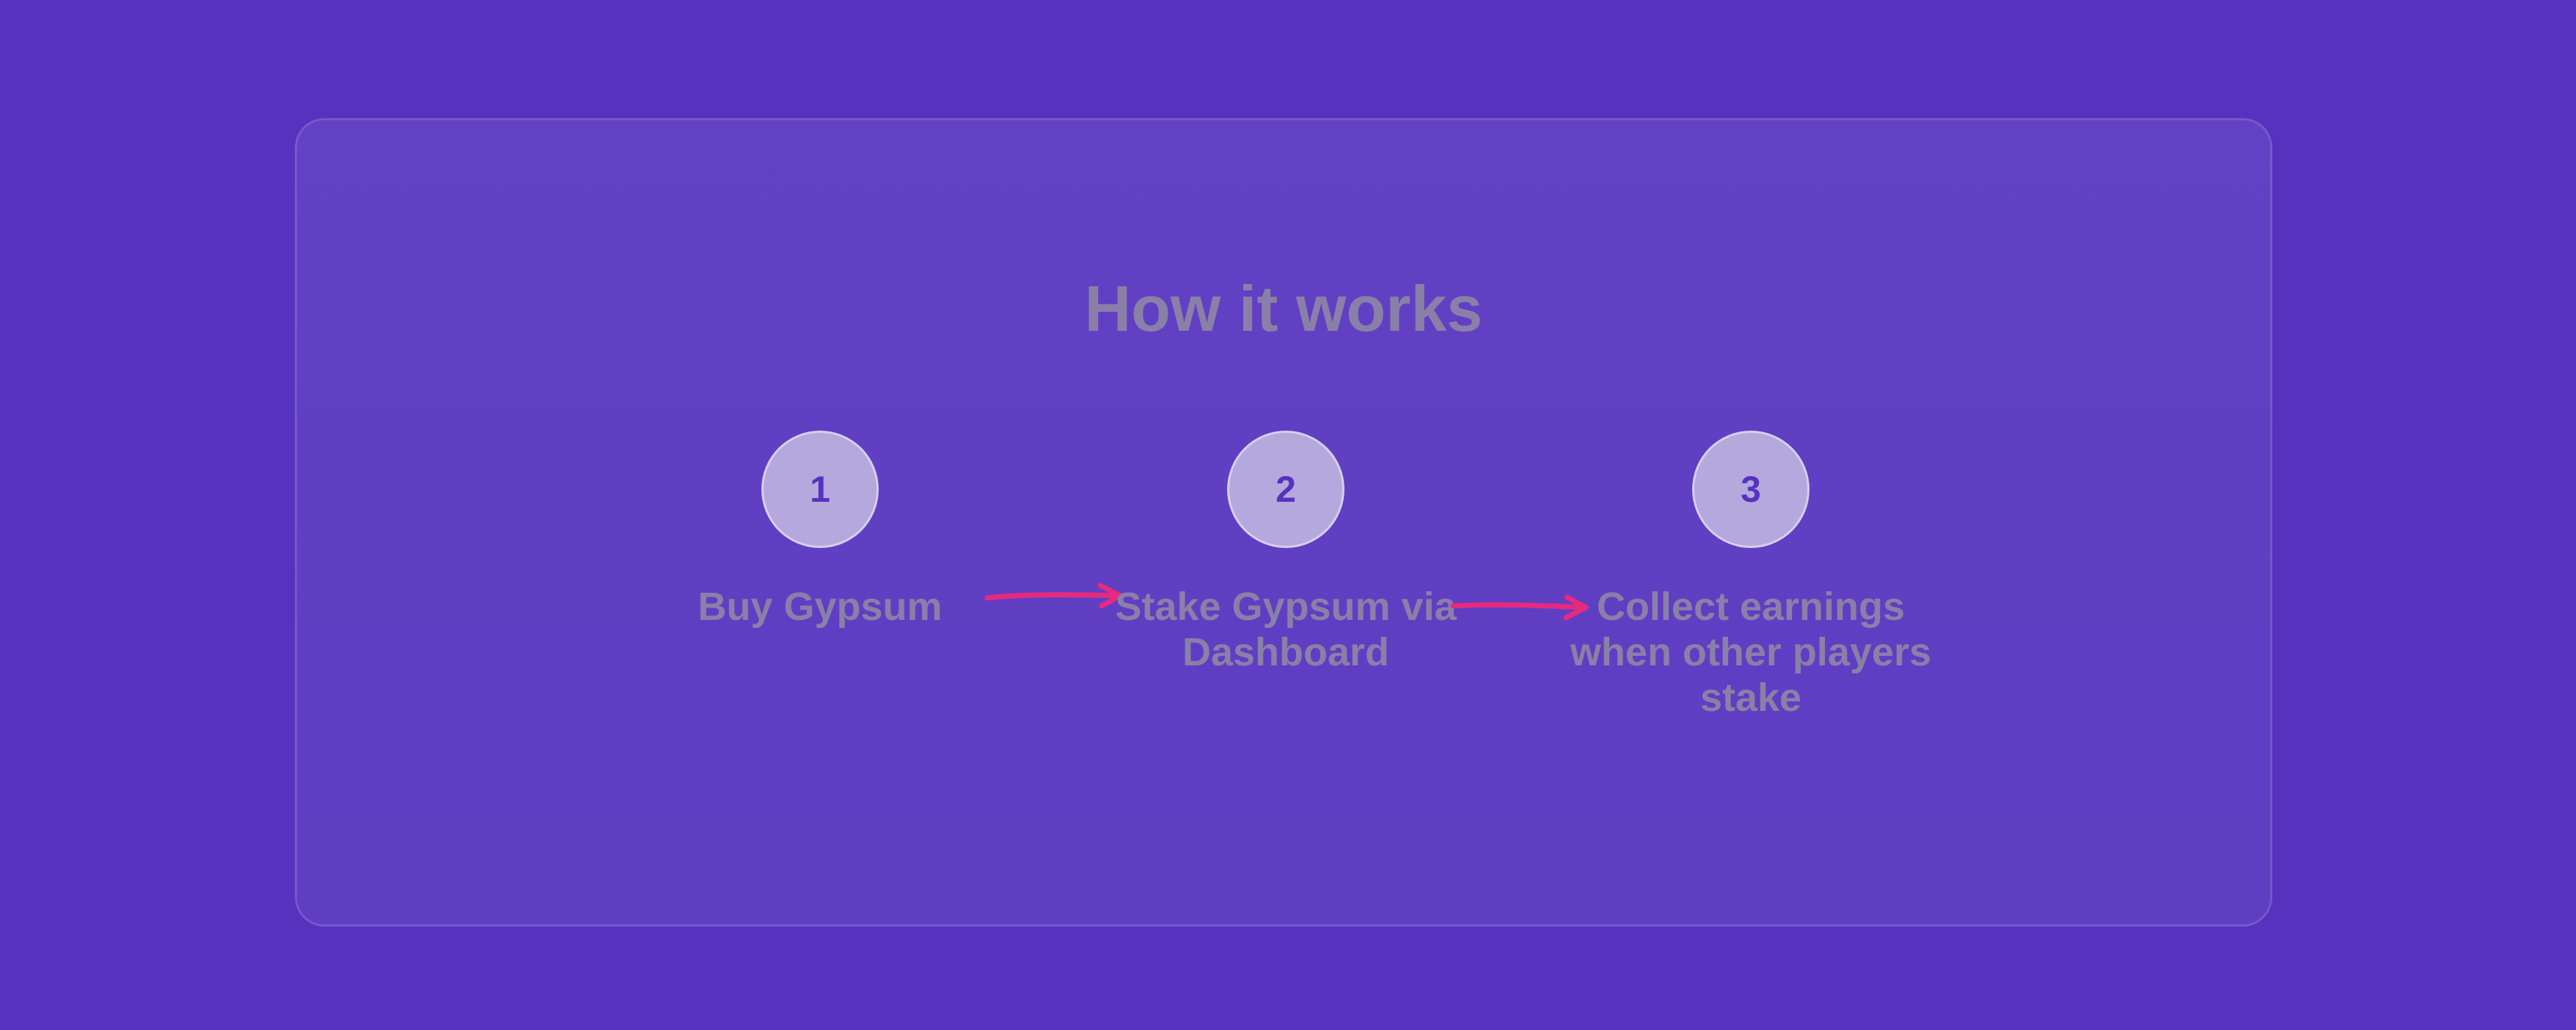 The image size is (2576, 1030). What do you see at coordinates (1286, 629) in the screenshot?
I see `step-2-label: Stake Gypsum via Dashboard` at bounding box center [1286, 629].